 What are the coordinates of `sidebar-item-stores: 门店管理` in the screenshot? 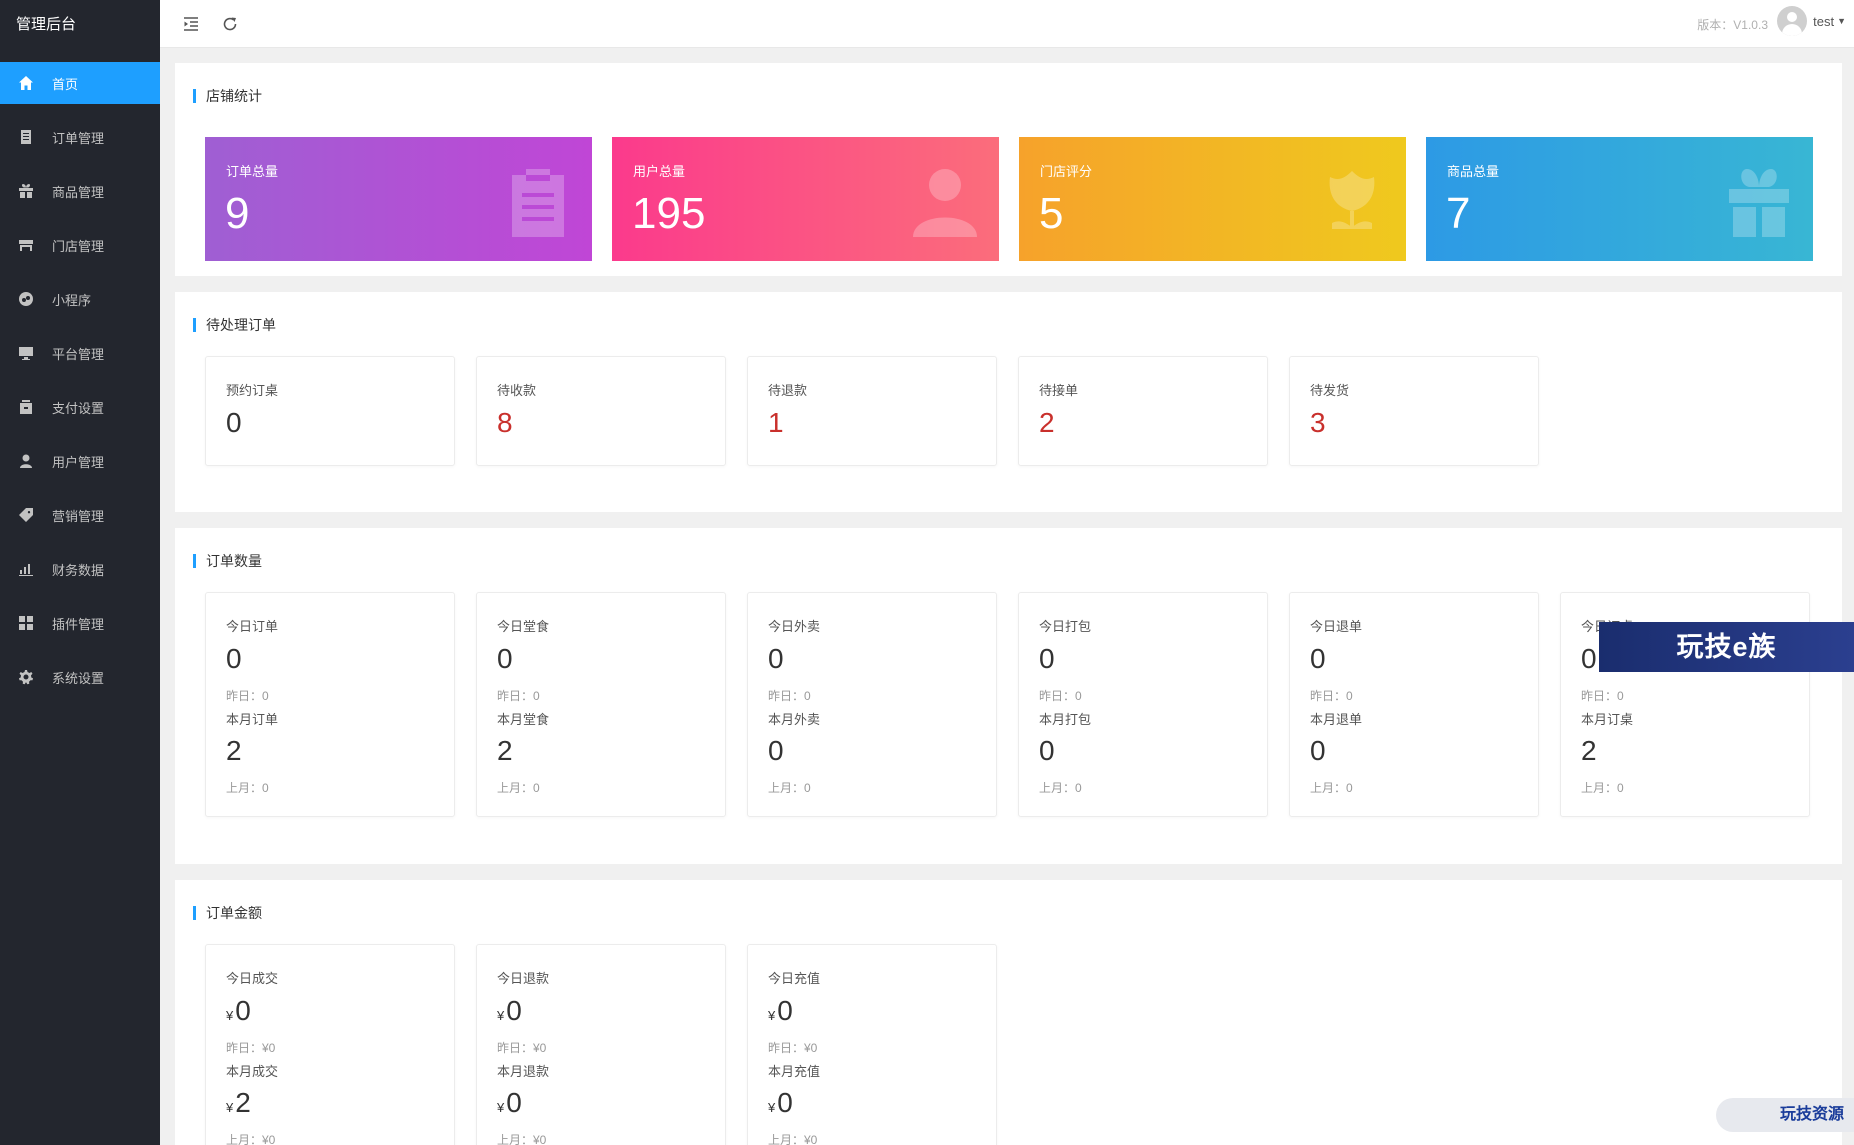 It's located at (80, 245).